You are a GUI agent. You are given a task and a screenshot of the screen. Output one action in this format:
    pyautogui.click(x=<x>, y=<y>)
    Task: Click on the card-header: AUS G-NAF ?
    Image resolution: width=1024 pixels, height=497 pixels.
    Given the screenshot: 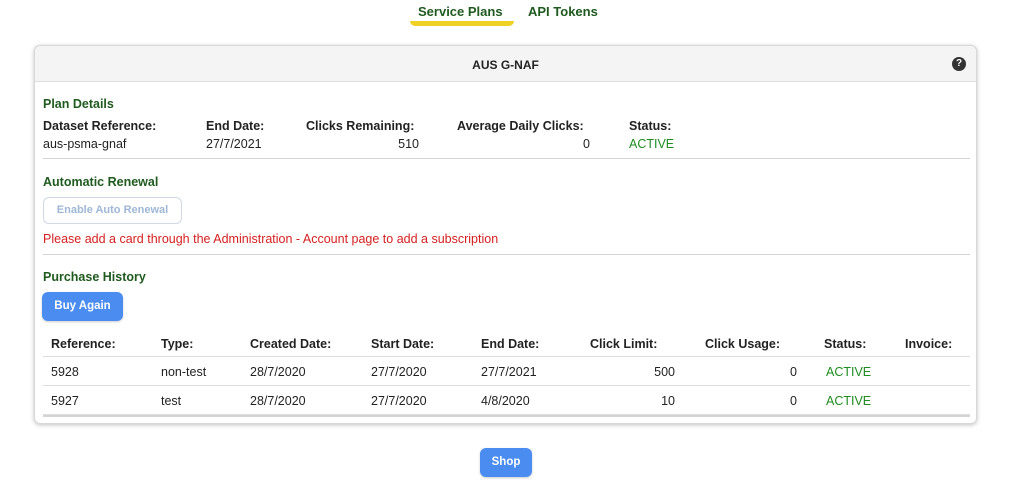 What is the action you would take?
    pyautogui.click(x=505, y=64)
    